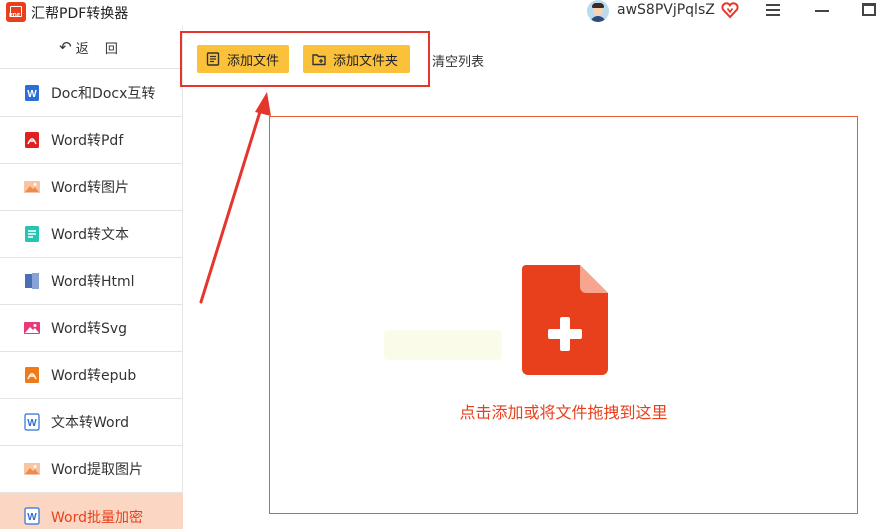  I want to click on drag-ghost, so click(443, 345).